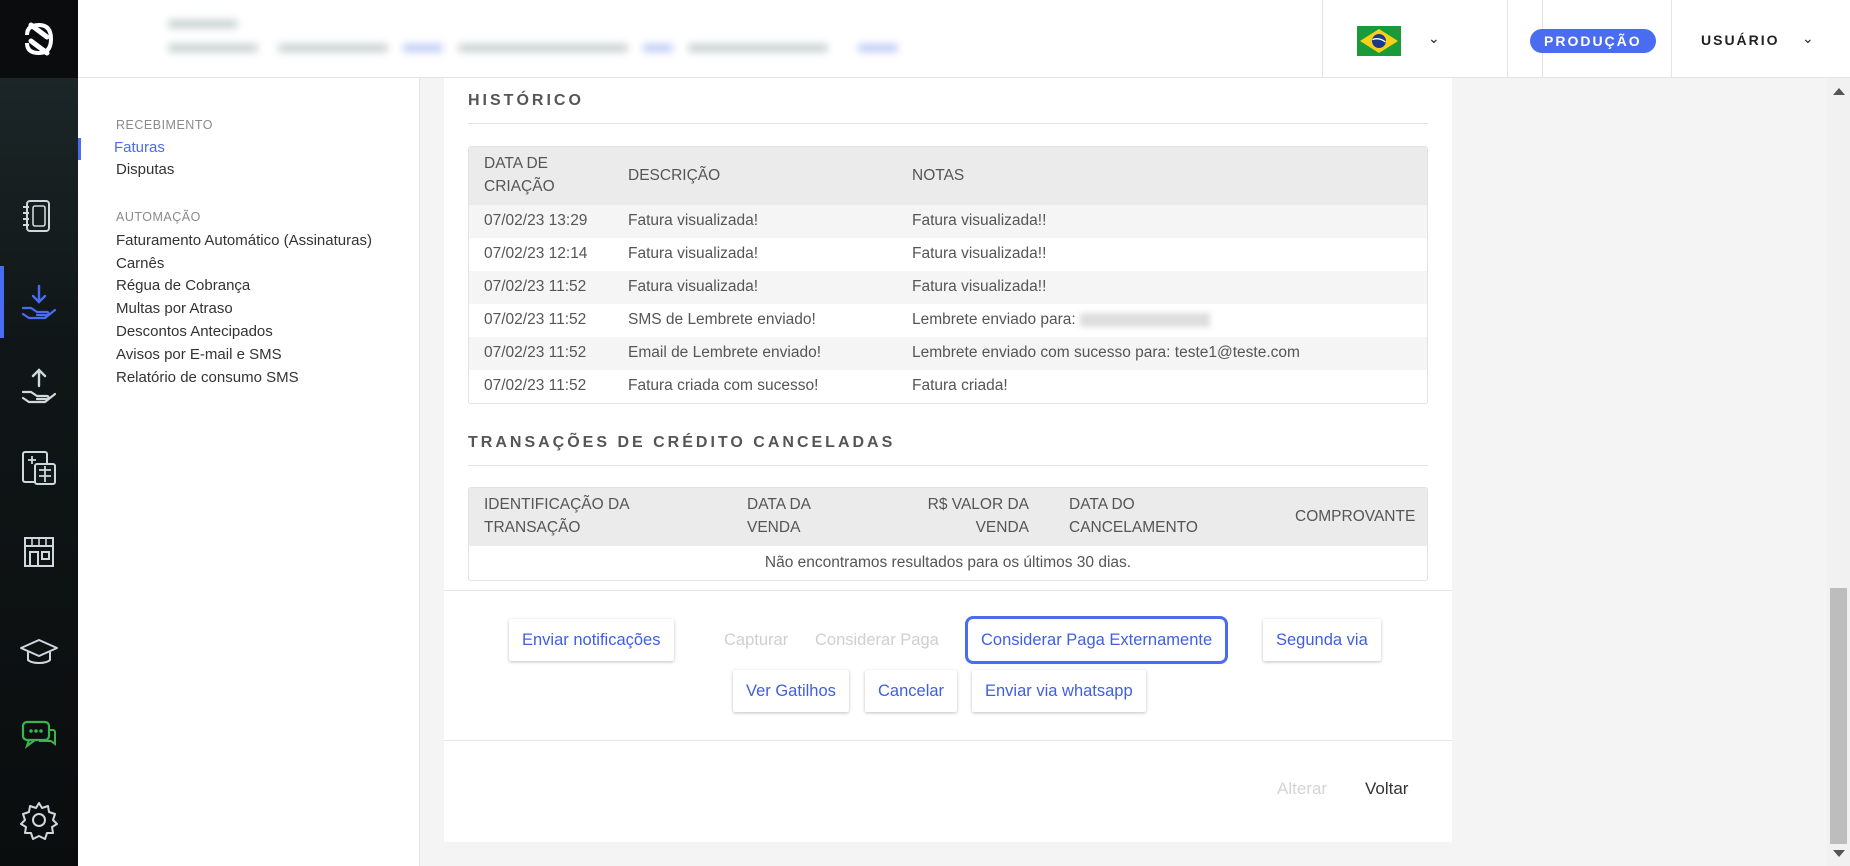 This screenshot has height=866, width=1850. What do you see at coordinates (79, 149) in the screenshot?
I see `active-indicator` at bounding box center [79, 149].